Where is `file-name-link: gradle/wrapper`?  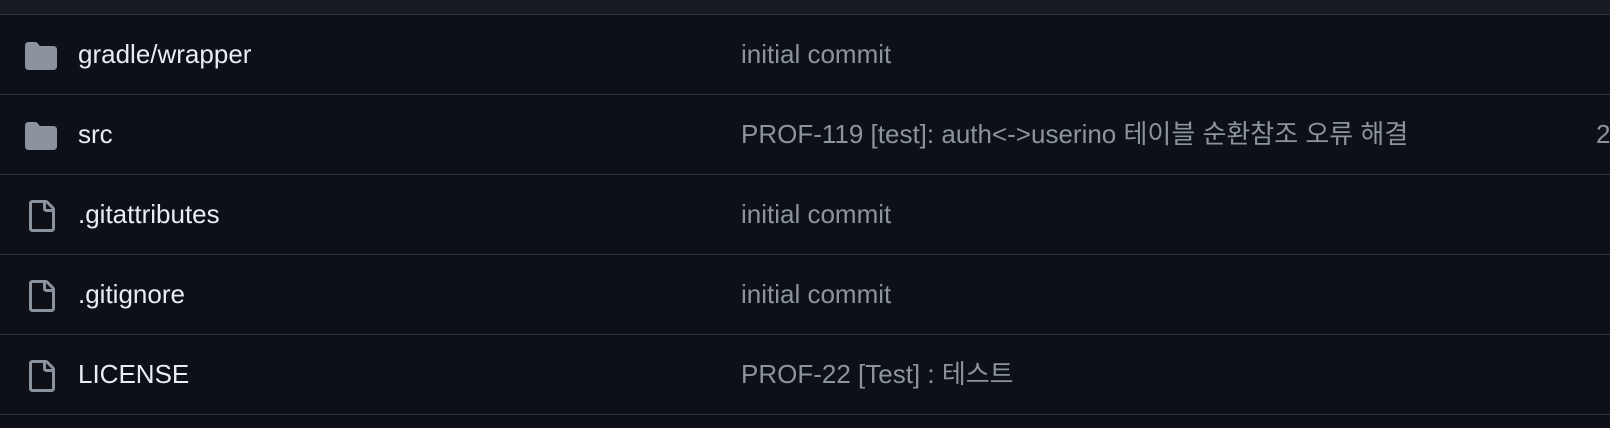 file-name-link: gradle/wrapper is located at coordinates (164, 54).